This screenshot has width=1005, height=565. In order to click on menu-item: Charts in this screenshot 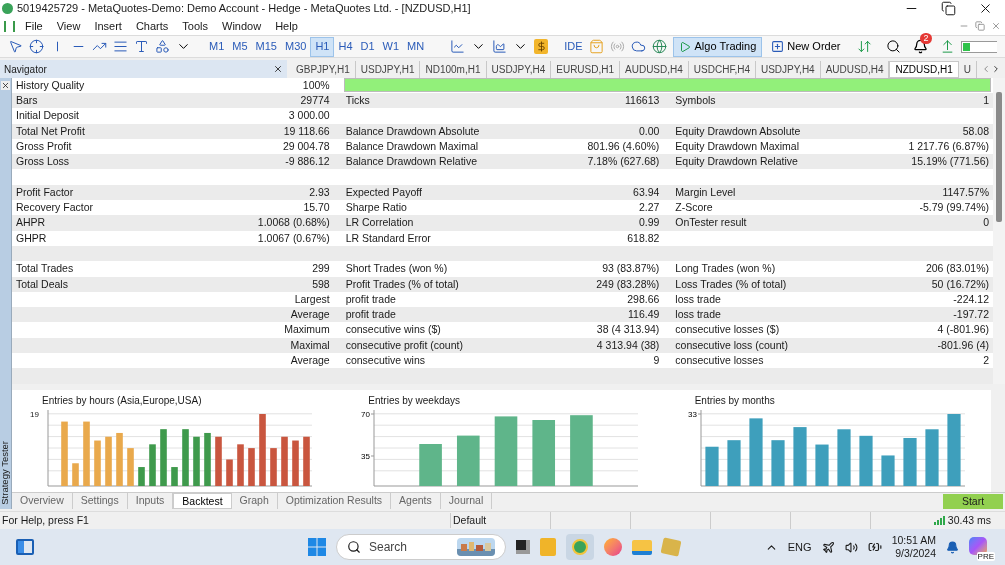, I will do `click(152, 26)`.